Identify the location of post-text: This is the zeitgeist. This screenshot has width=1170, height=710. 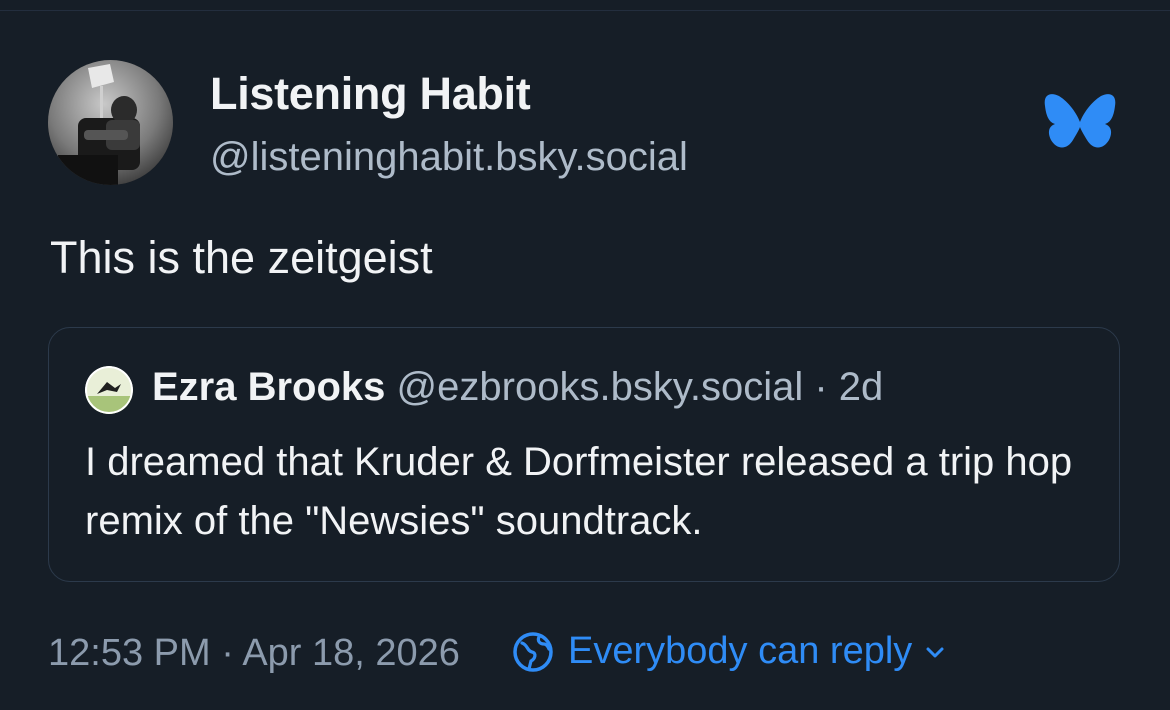
(241, 257).